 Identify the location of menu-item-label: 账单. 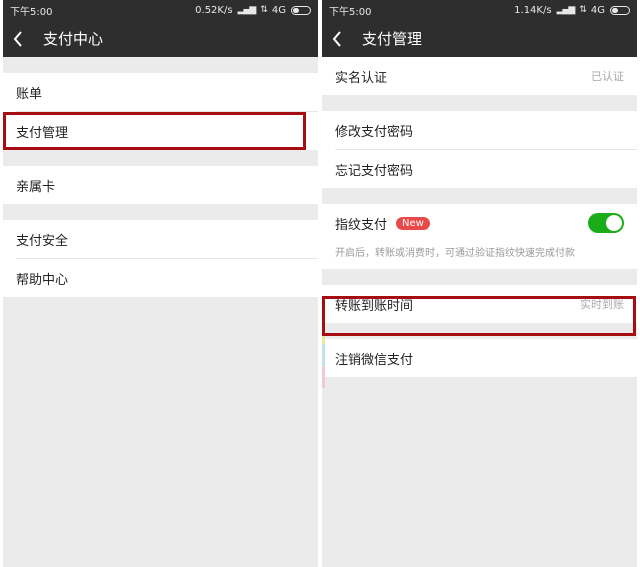
(29, 94).